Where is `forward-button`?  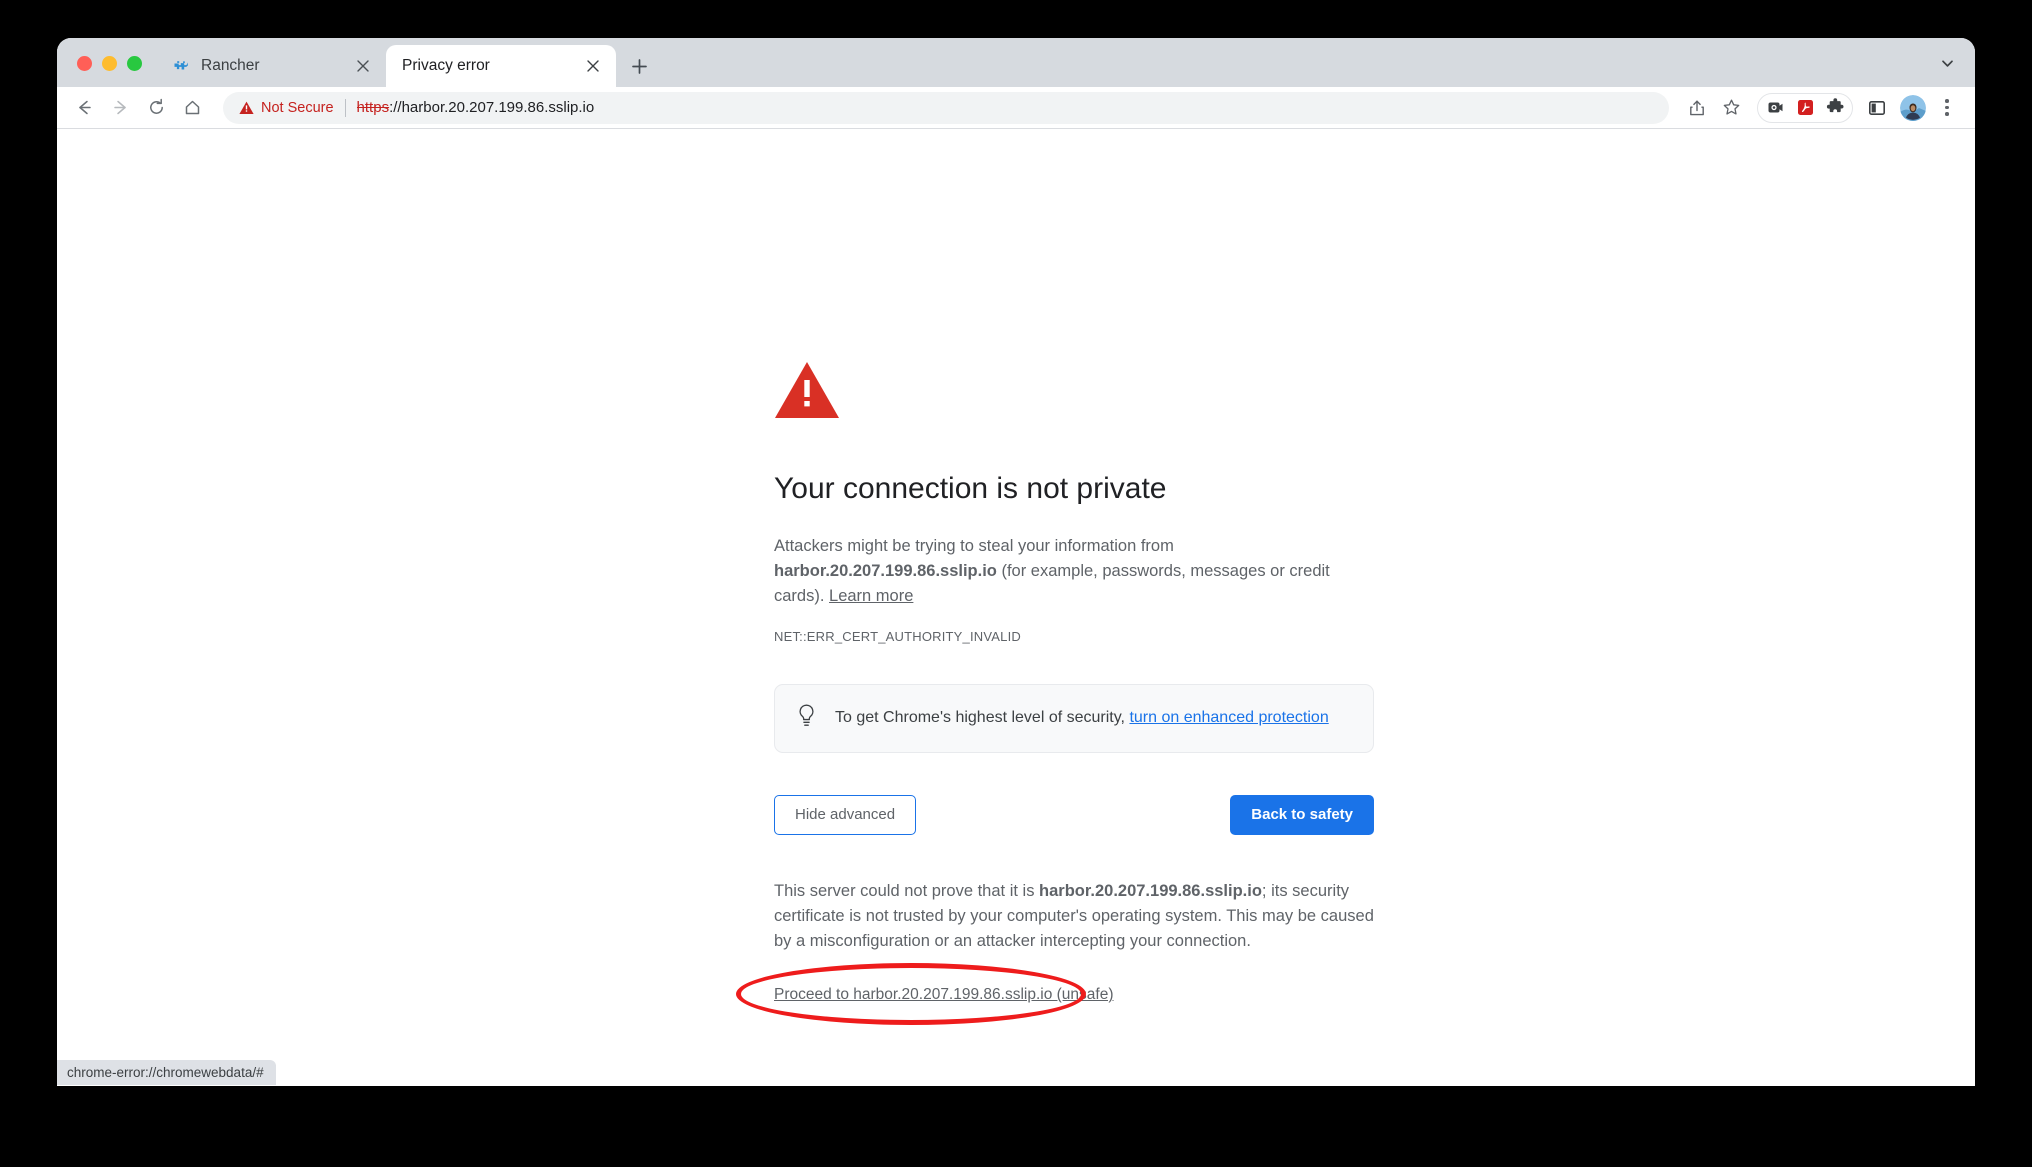 forward-button is located at coordinates (120, 108).